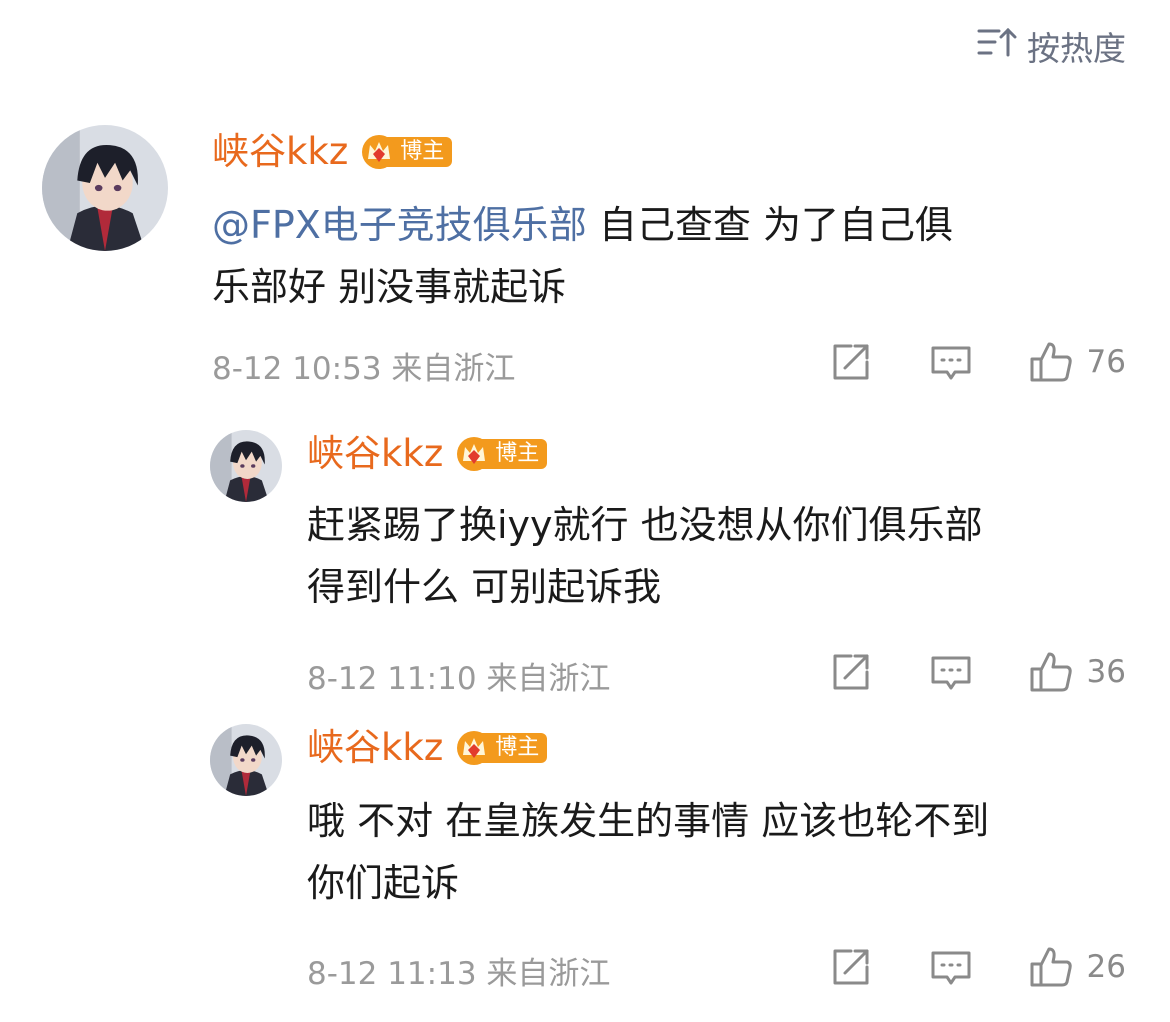  I want to click on comment-meta: 8-12 11:10 来自浙江, so click(458, 675).